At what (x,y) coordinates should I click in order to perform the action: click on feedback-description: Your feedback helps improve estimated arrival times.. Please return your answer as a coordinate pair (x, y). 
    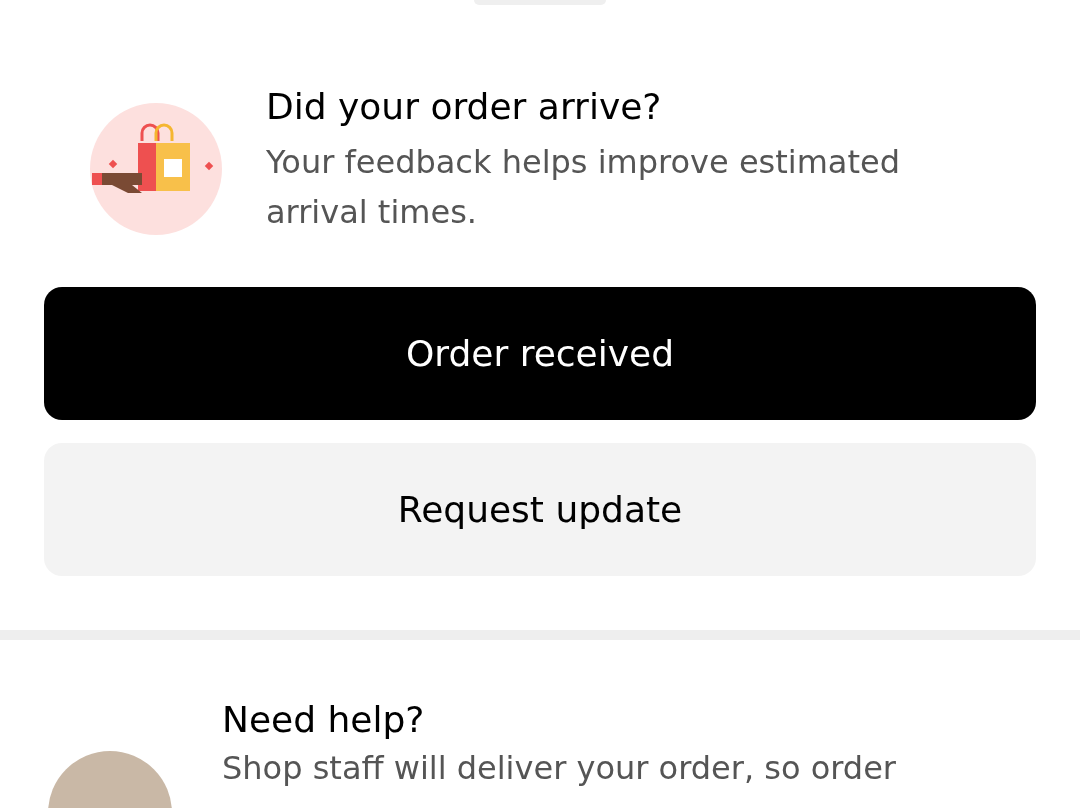
    Looking at the image, I should click on (583, 187).